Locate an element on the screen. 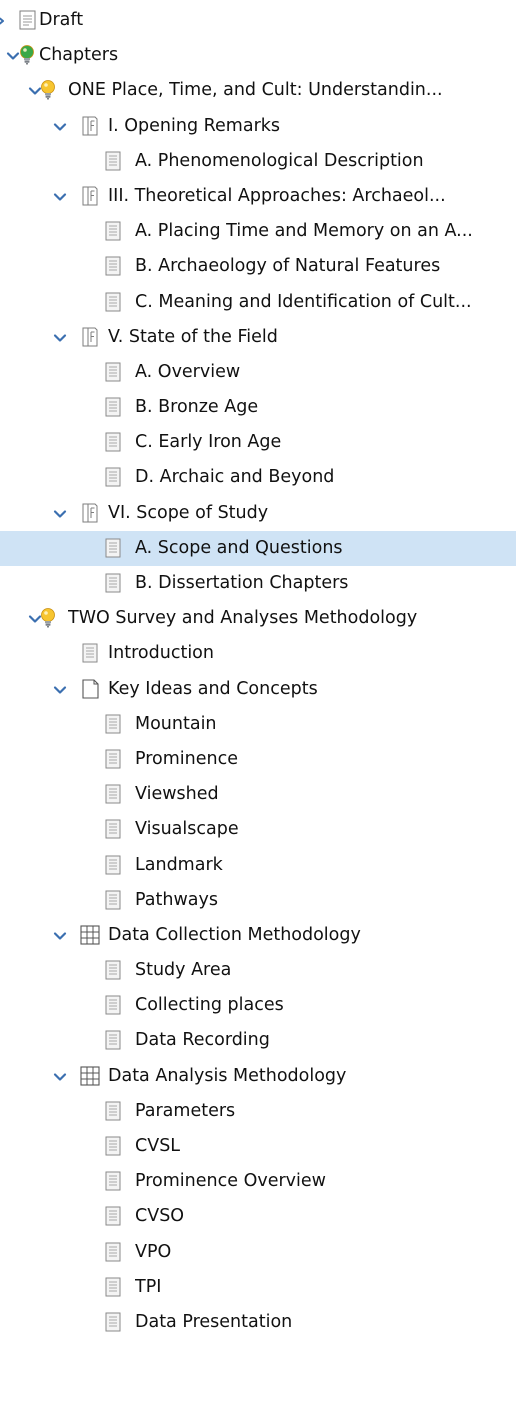 The image size is (516, 1421). binder-item: Study Area is located at coordinates (258, 970).